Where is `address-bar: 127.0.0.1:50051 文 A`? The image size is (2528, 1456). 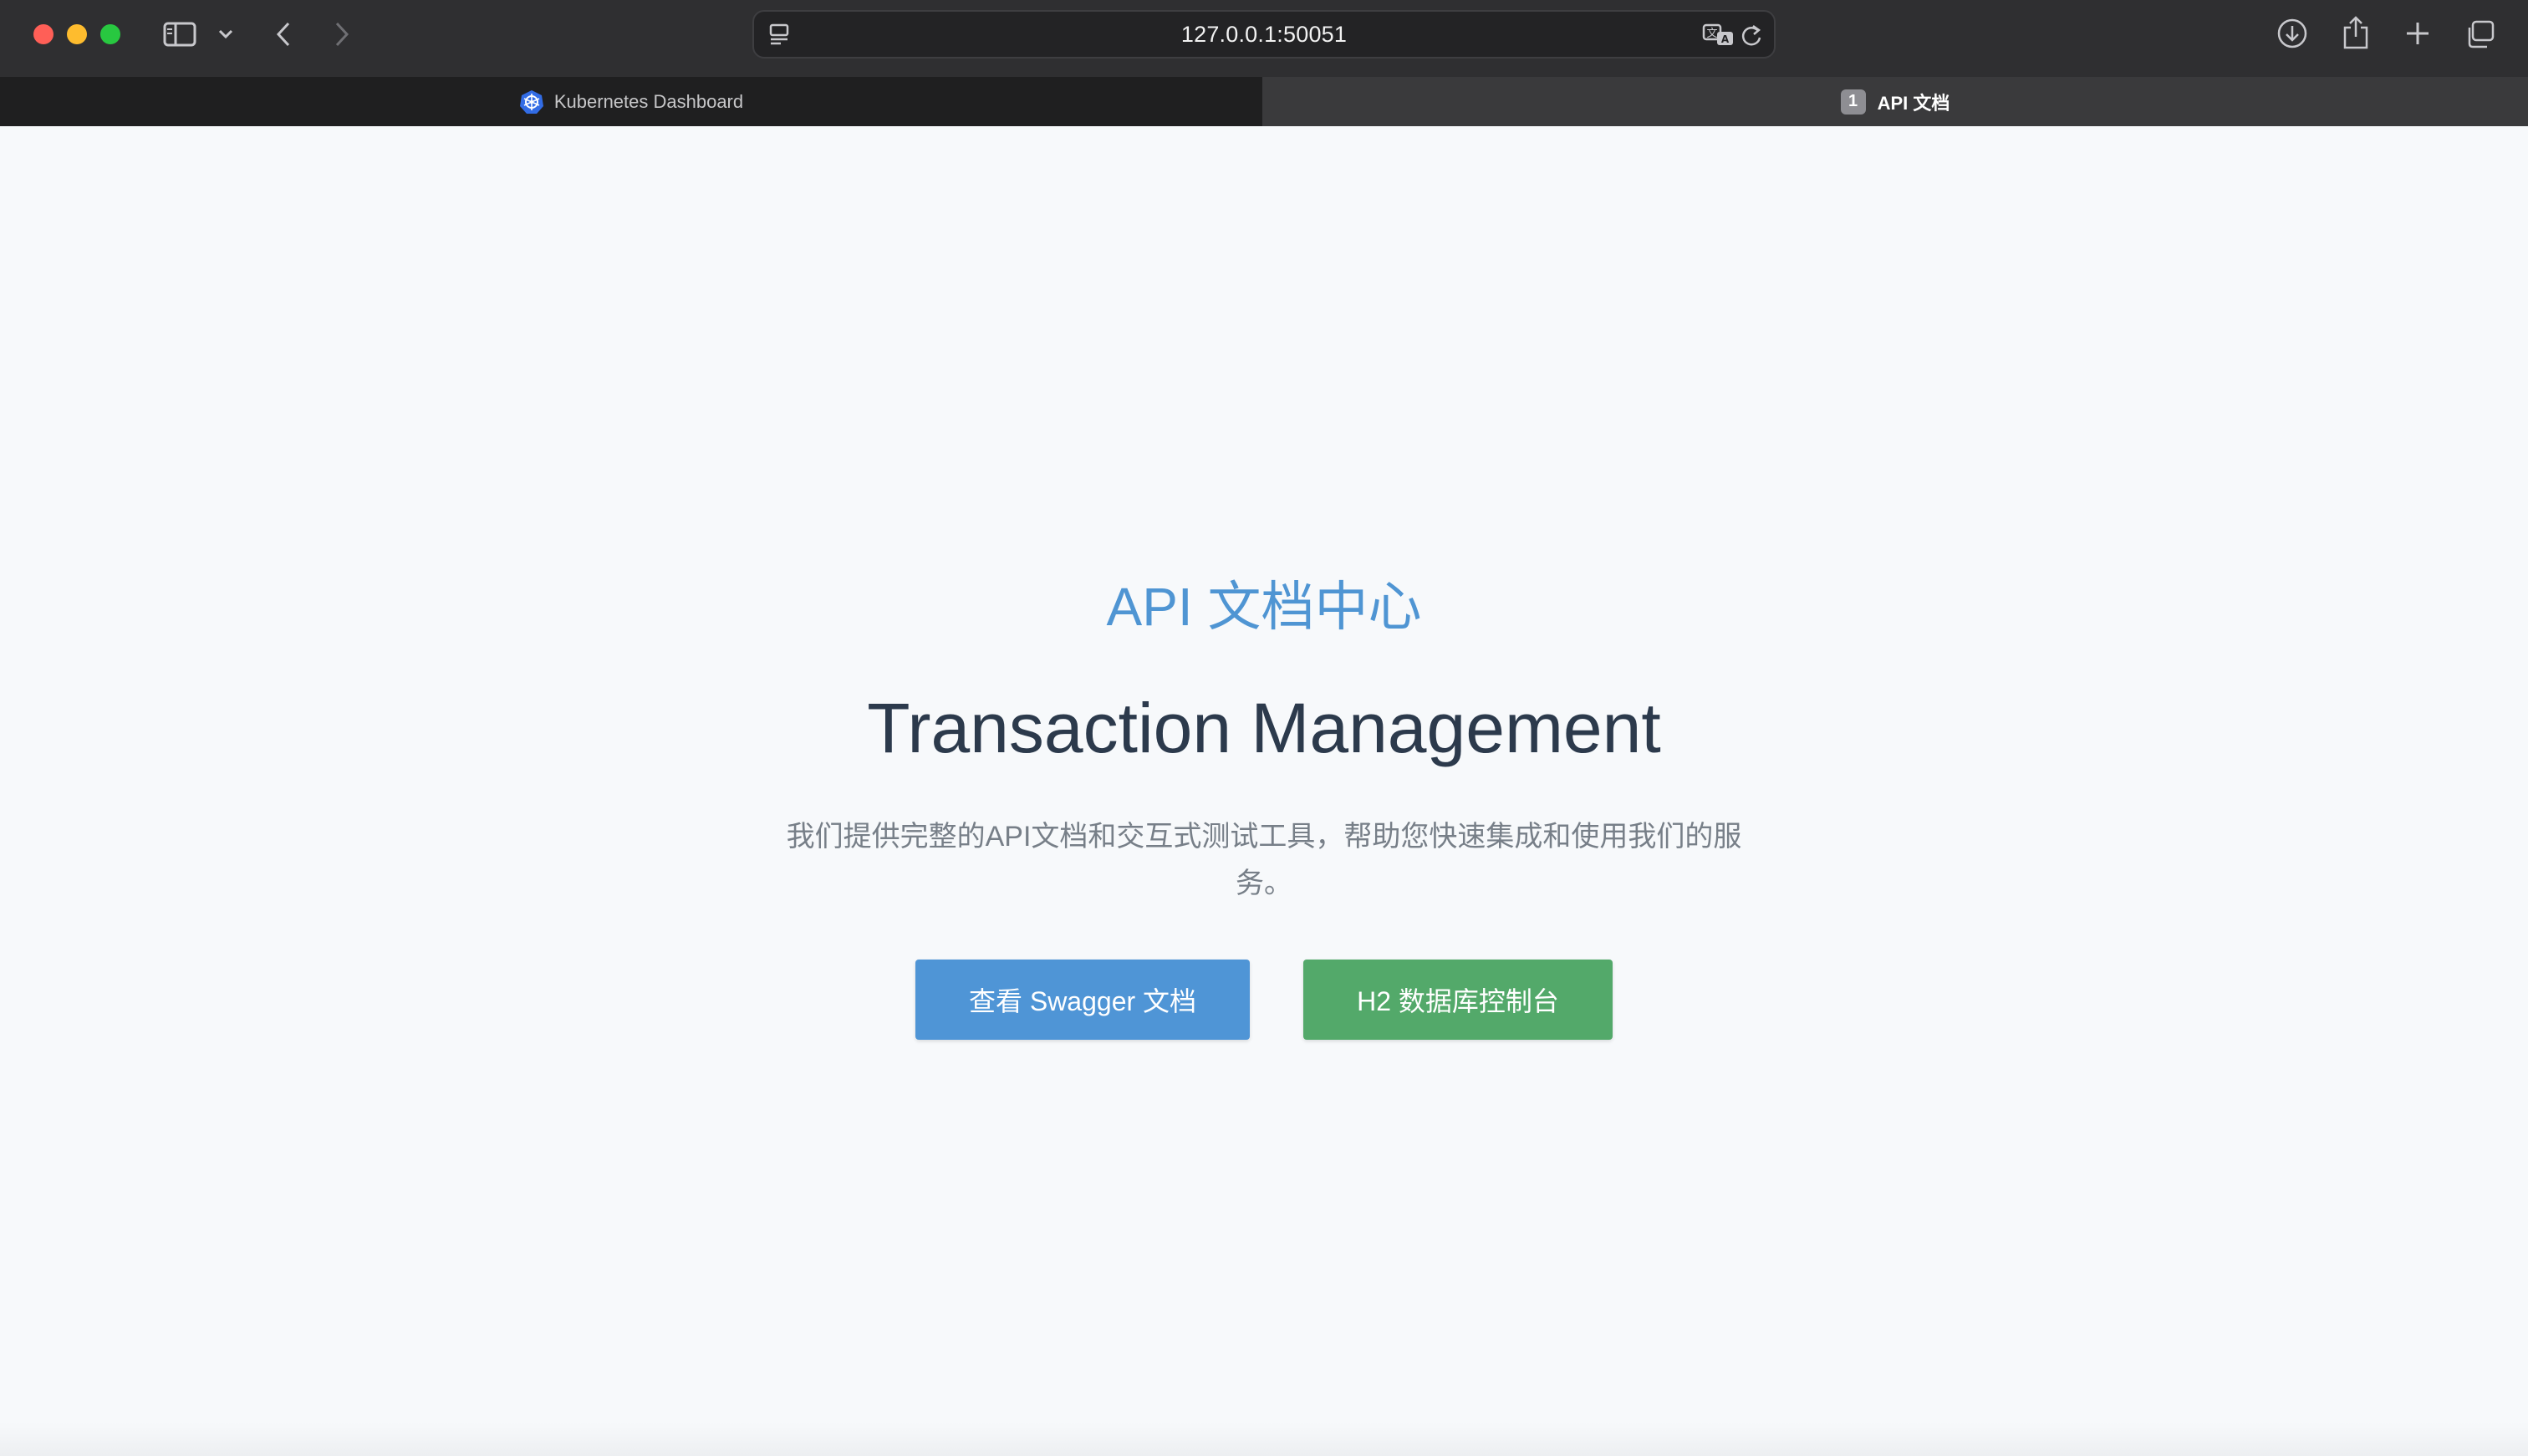
address-bar: 127.0.0.1:50051 文 A is located at coordinates (1264, 34).